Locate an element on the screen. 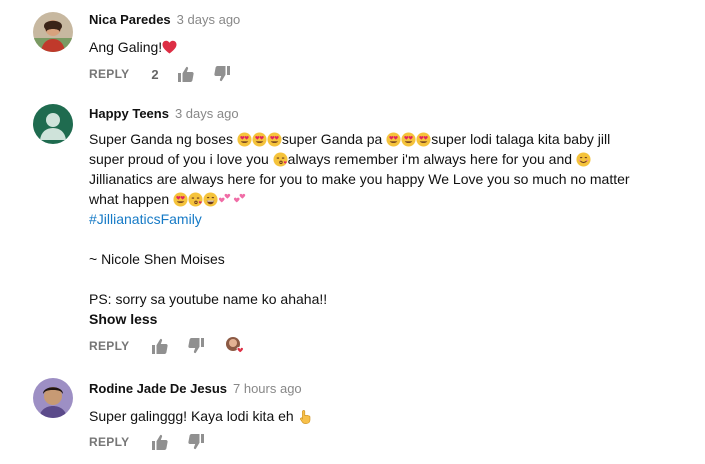 The height and width of the screenshot is (464, 705). comment-author: Happy Teens is located at coordinates (129, 113).